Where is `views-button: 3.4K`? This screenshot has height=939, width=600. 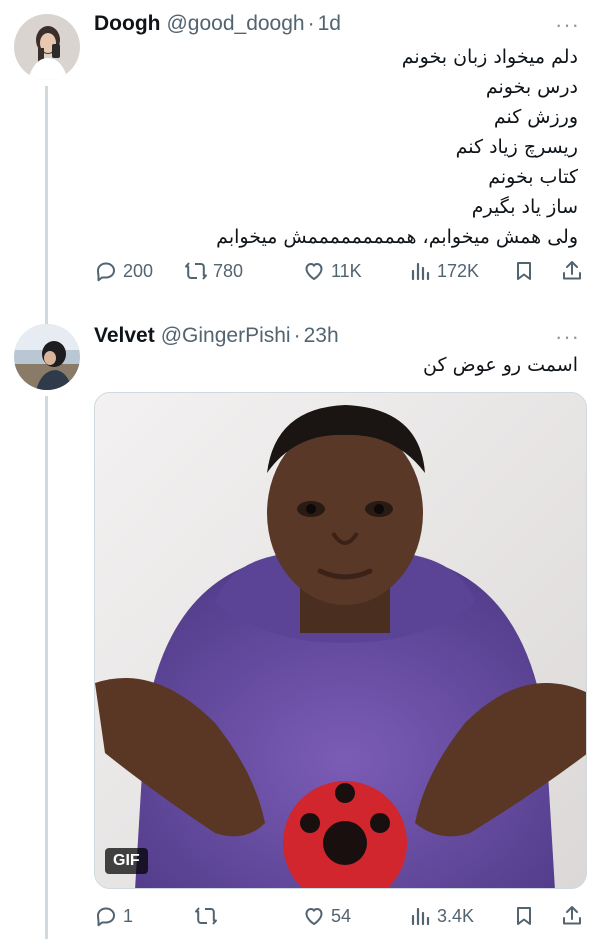
views-button: 3.4K is located at coordinates (441, 916).